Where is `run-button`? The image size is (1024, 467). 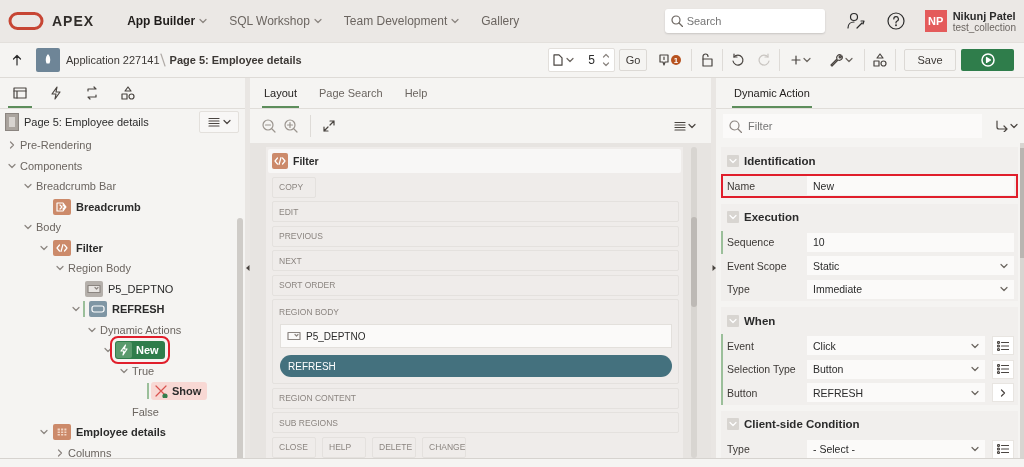
run-button is located at coordinates (987, 60).